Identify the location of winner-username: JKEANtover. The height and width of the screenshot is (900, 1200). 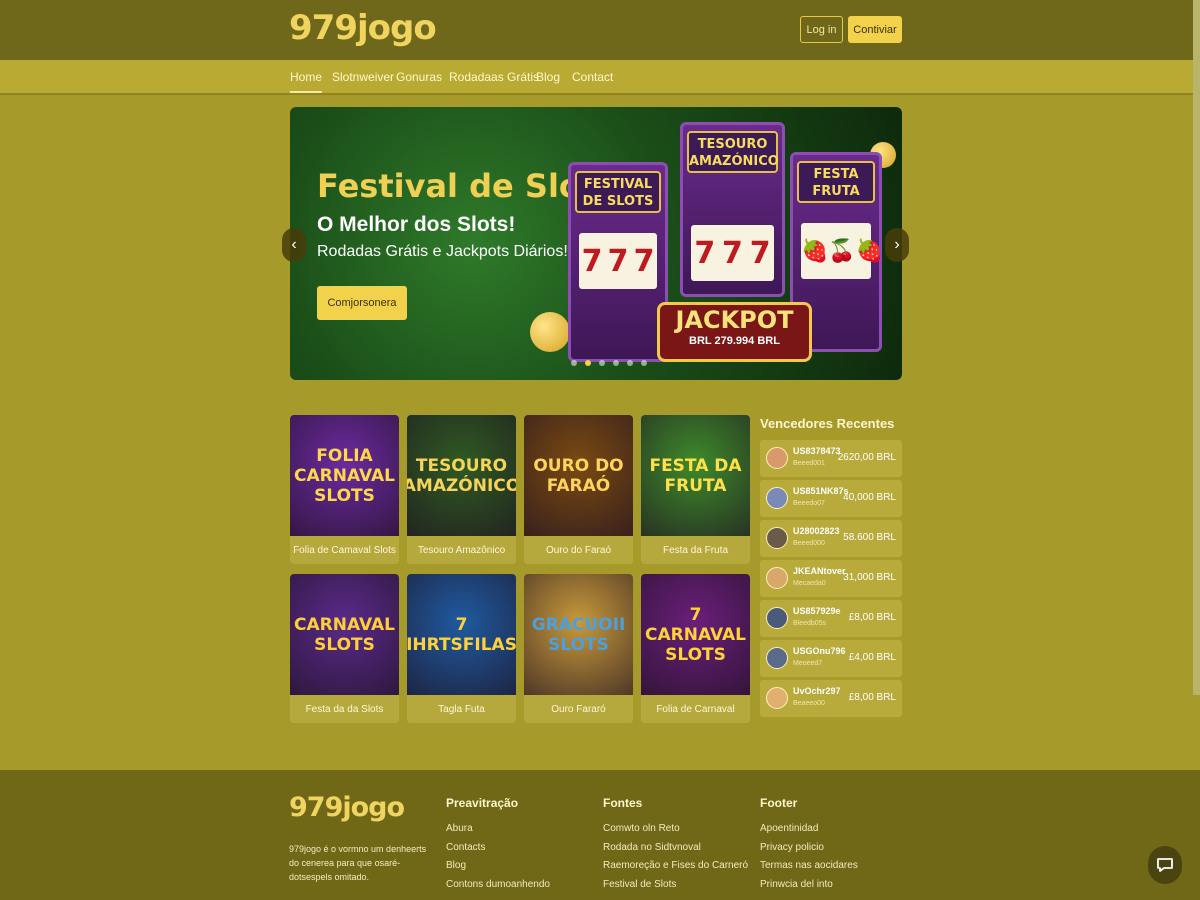
(819, 571).